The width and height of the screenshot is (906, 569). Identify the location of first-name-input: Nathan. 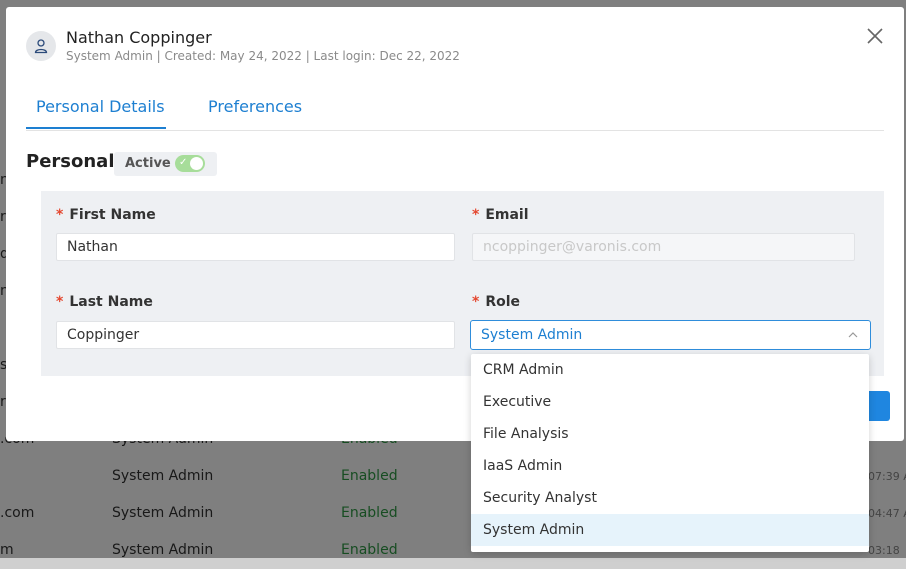
(255, 247).